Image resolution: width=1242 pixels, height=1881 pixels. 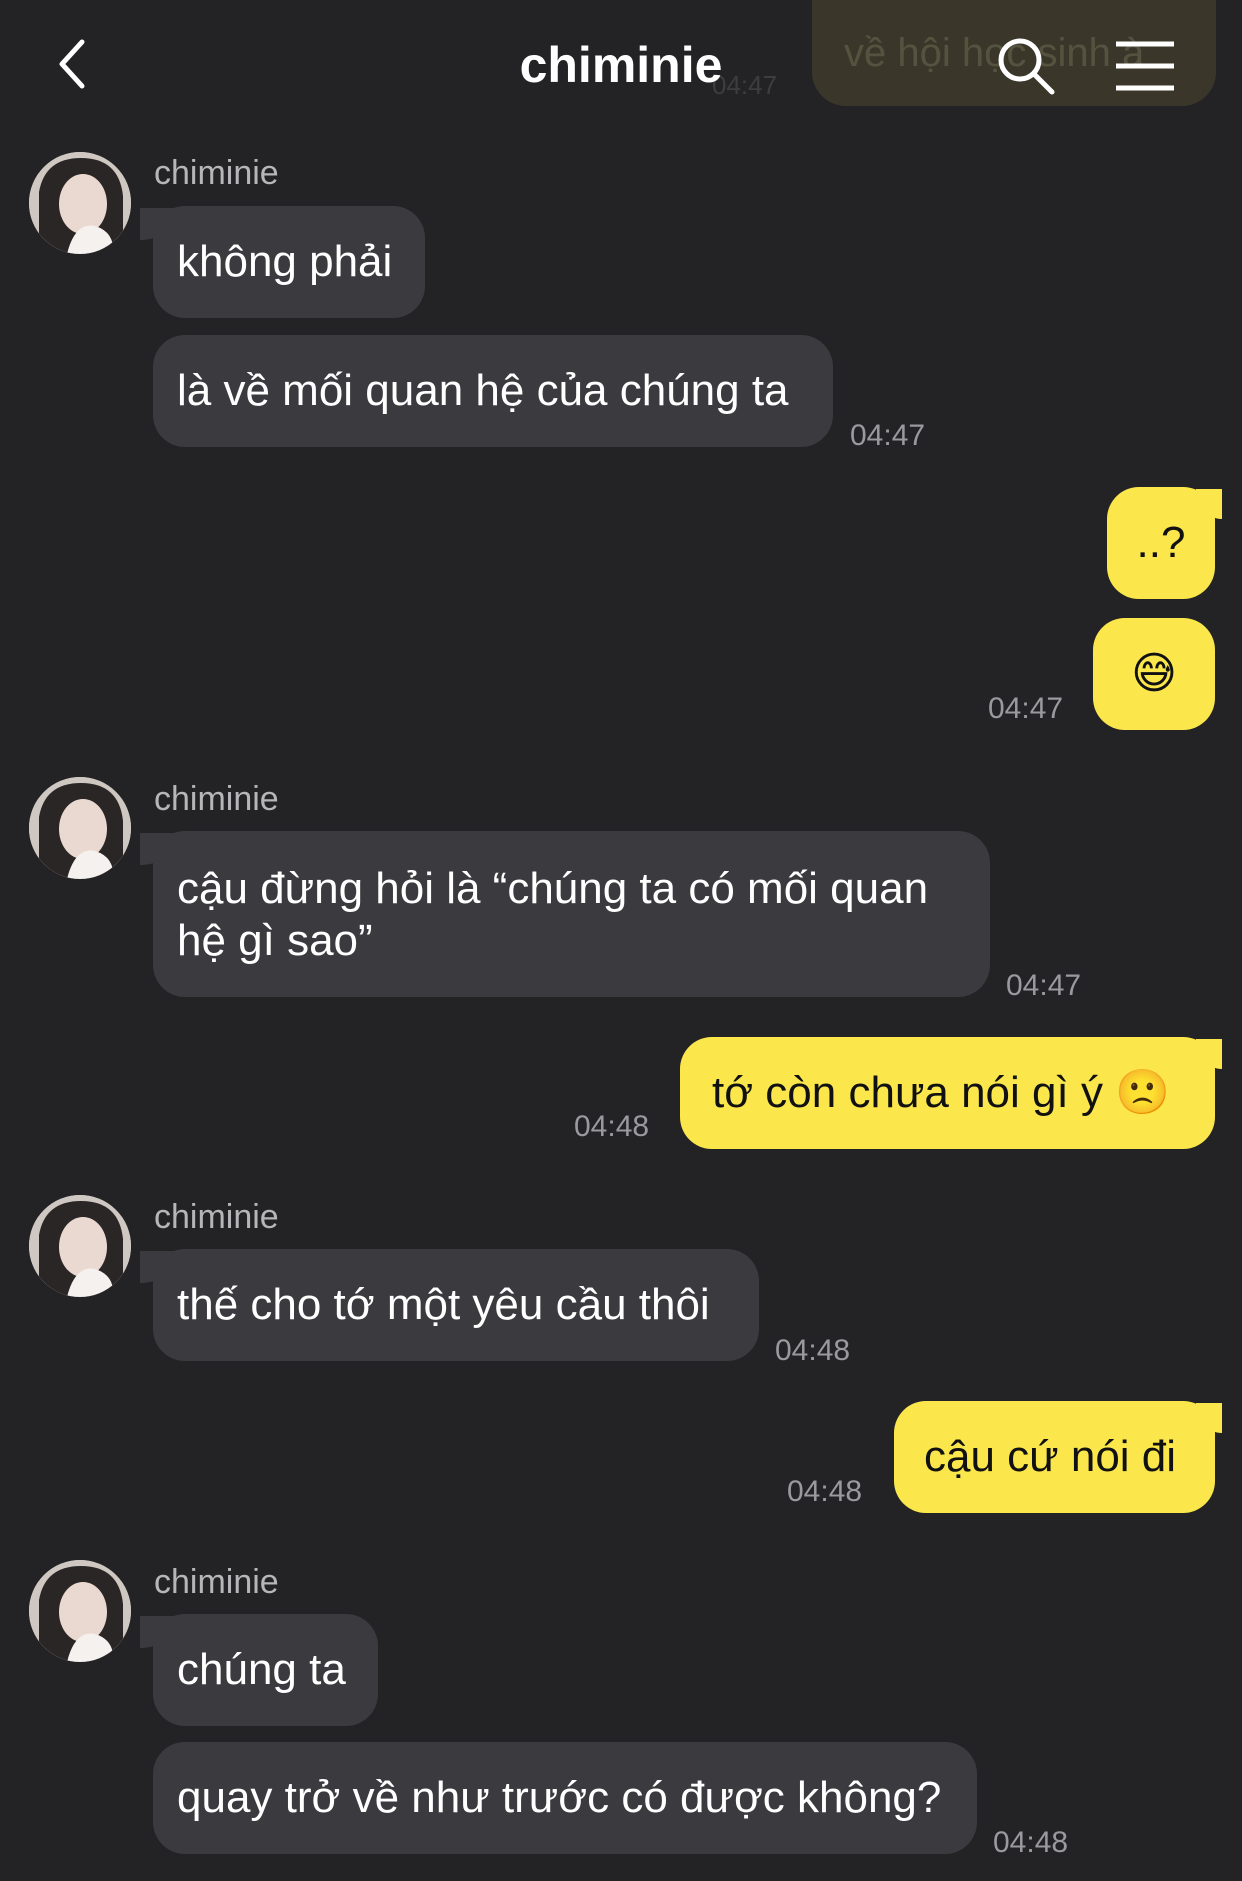 I want to click on hamburger-menu-icon, so click(x=1145, y=66).